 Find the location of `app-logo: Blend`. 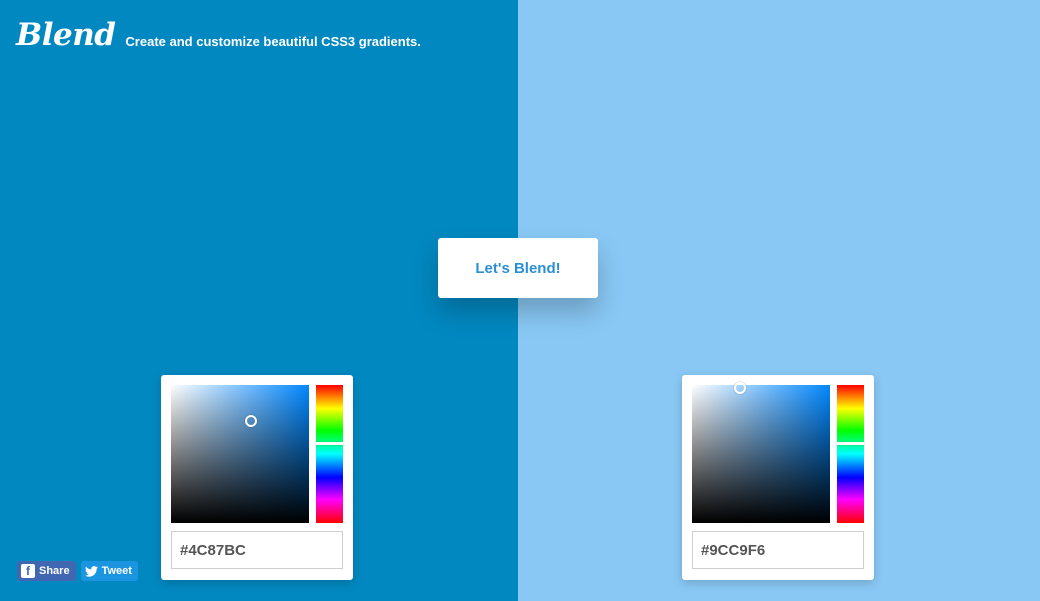

app-logo: Blend is located at coordinates (66, 35).